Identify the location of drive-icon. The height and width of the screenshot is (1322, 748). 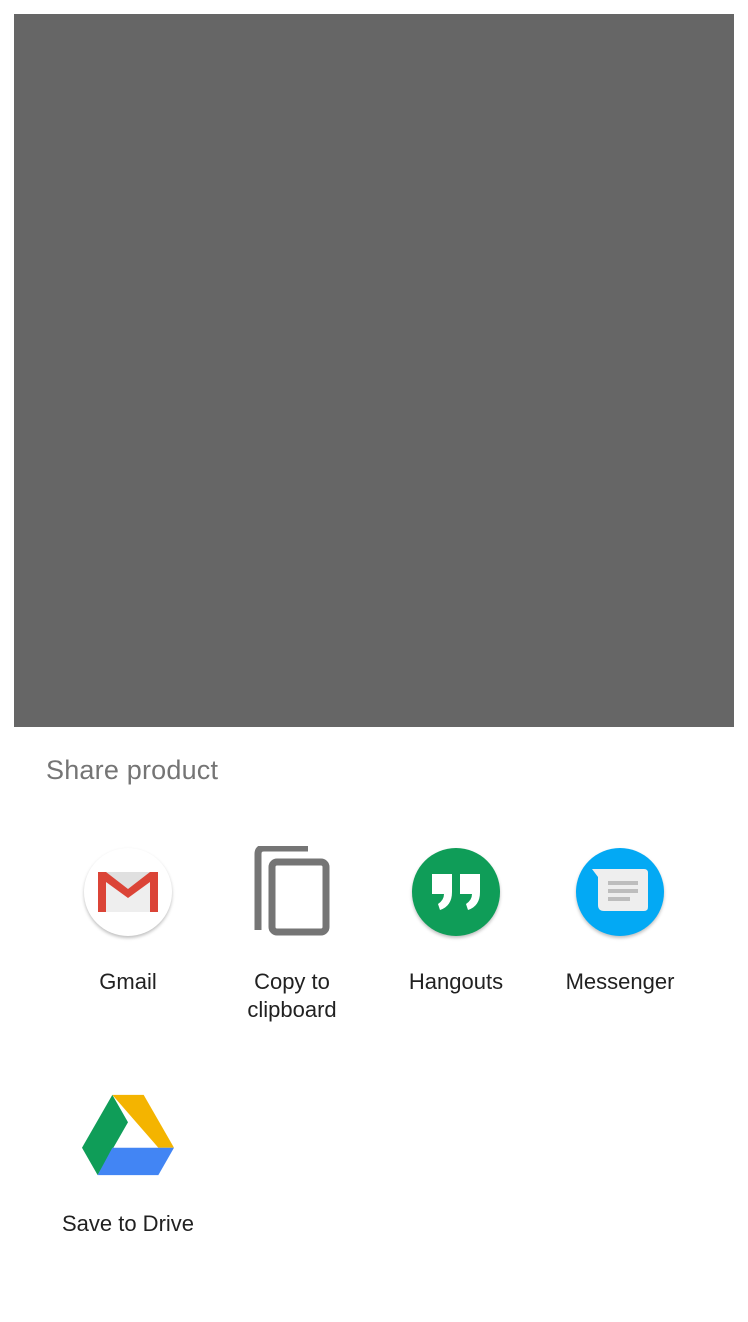
(128, 1134).